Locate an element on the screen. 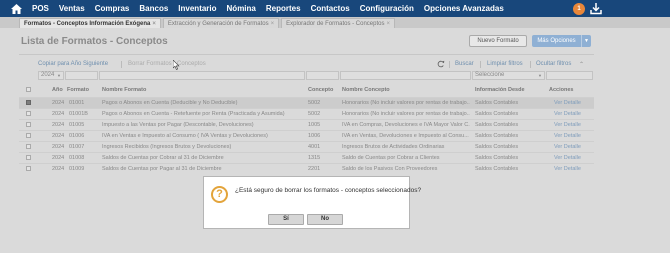  cell-concept: 1315 is located at coordinates (314, 158).